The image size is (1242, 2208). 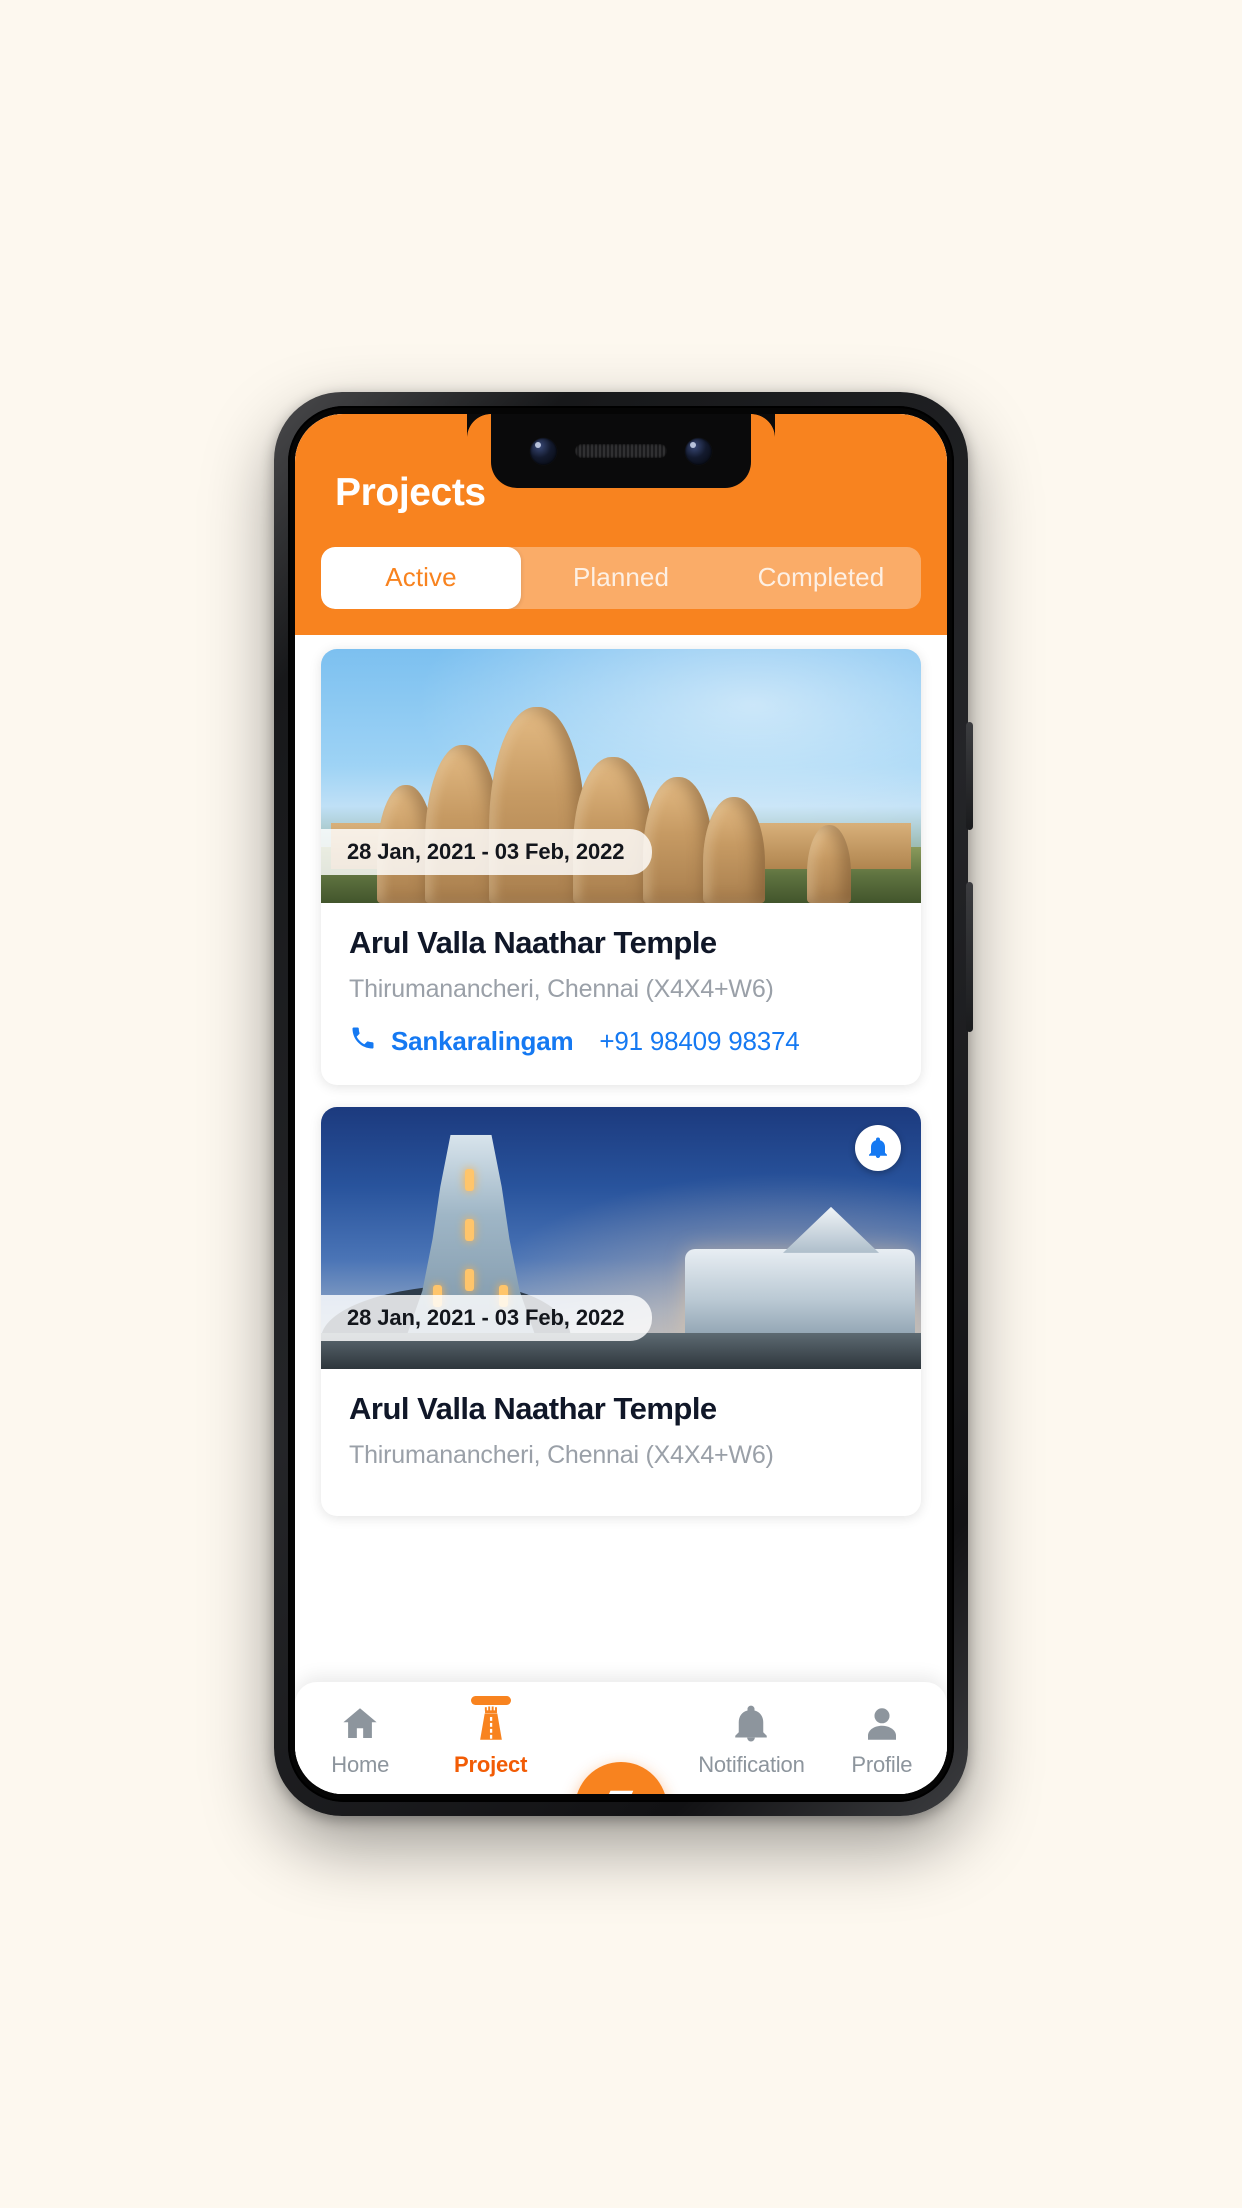 I want to click on contact-phone: +91 98409 98374, so click(x=699, y=1041).